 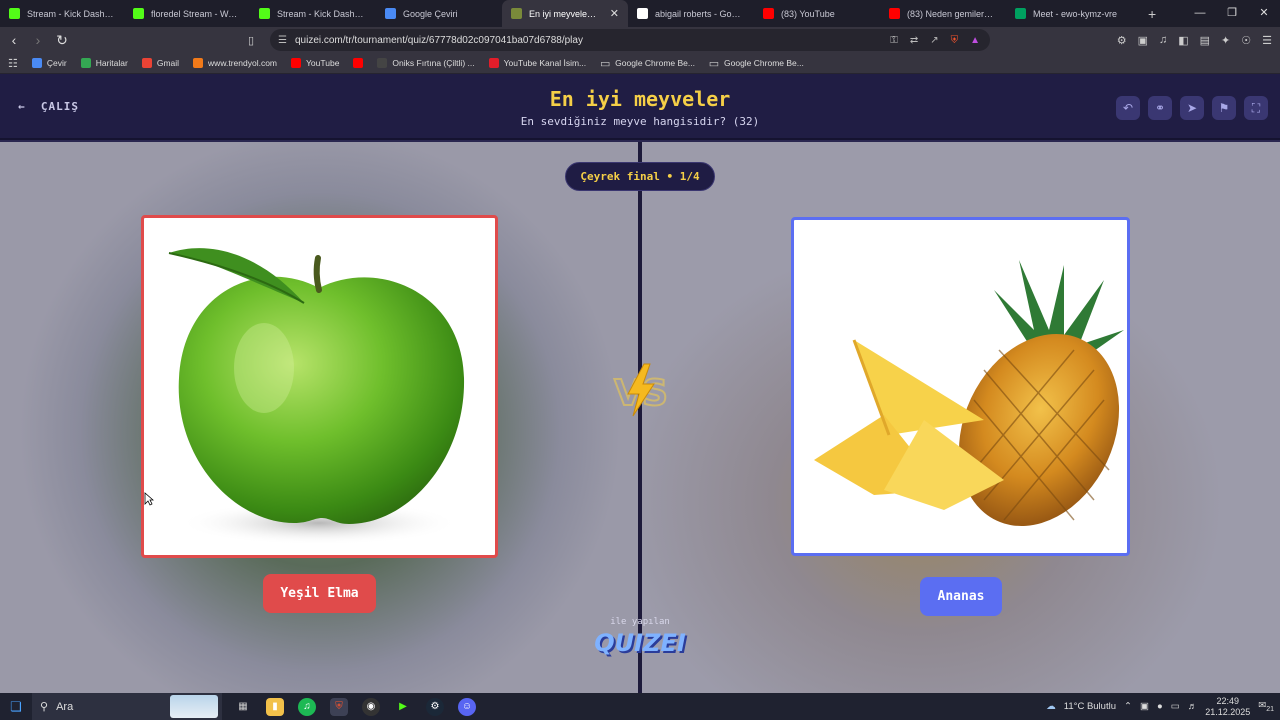 What do you see at coordinates (319, 593) in the screenshot?
I see `left-choice-button: Yeşil Elma` at bounding box center [319, 593].